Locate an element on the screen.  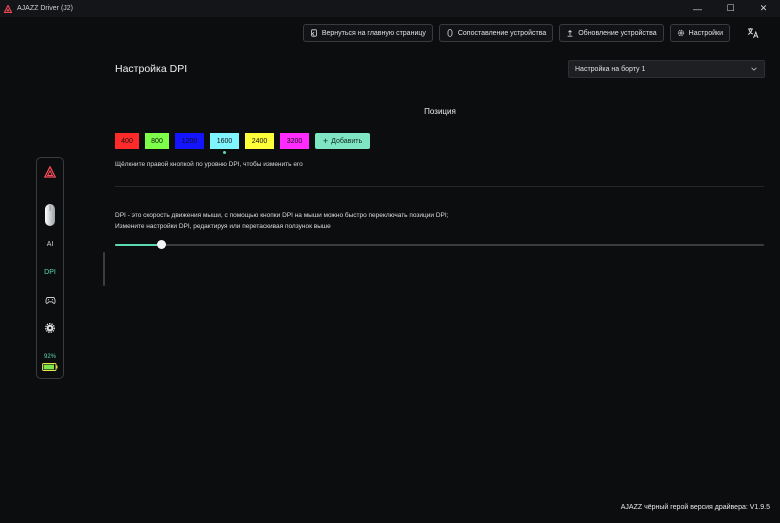
battery-percent-label: 92% is located at coordinates (49, 356).